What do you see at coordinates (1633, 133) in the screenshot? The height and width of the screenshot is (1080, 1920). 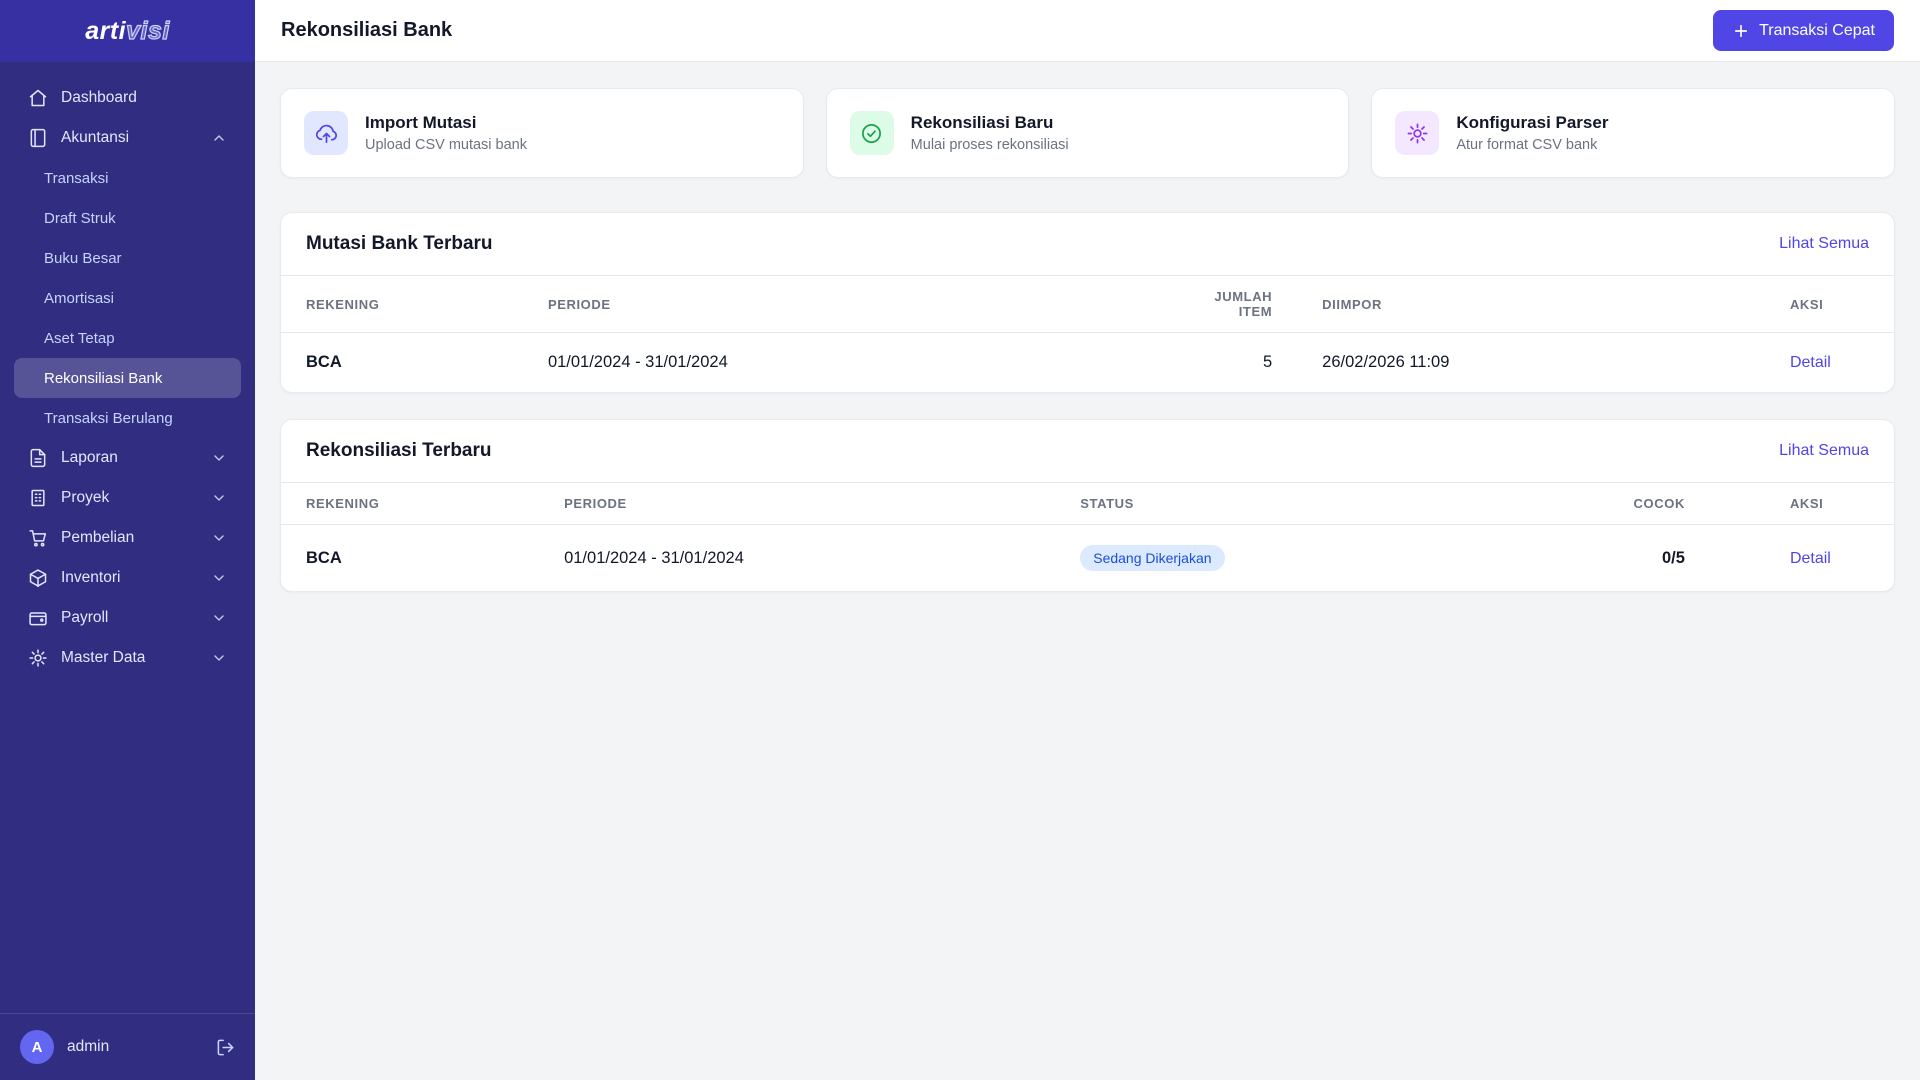 I see `card-konfigurasi-parser: Konfigurasi Parser Atur format CSV bank` at bounding box center [1633, 133].